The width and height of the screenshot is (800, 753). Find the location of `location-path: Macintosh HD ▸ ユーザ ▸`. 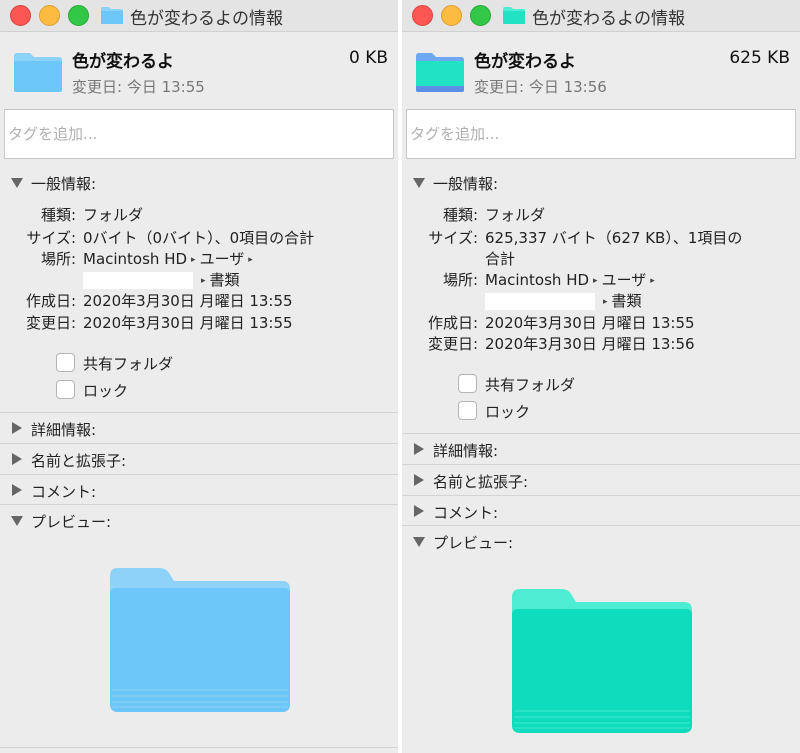

location-path: Macintosh HD ▸ ユーザ ▸ is located at coordinates (572, 279).